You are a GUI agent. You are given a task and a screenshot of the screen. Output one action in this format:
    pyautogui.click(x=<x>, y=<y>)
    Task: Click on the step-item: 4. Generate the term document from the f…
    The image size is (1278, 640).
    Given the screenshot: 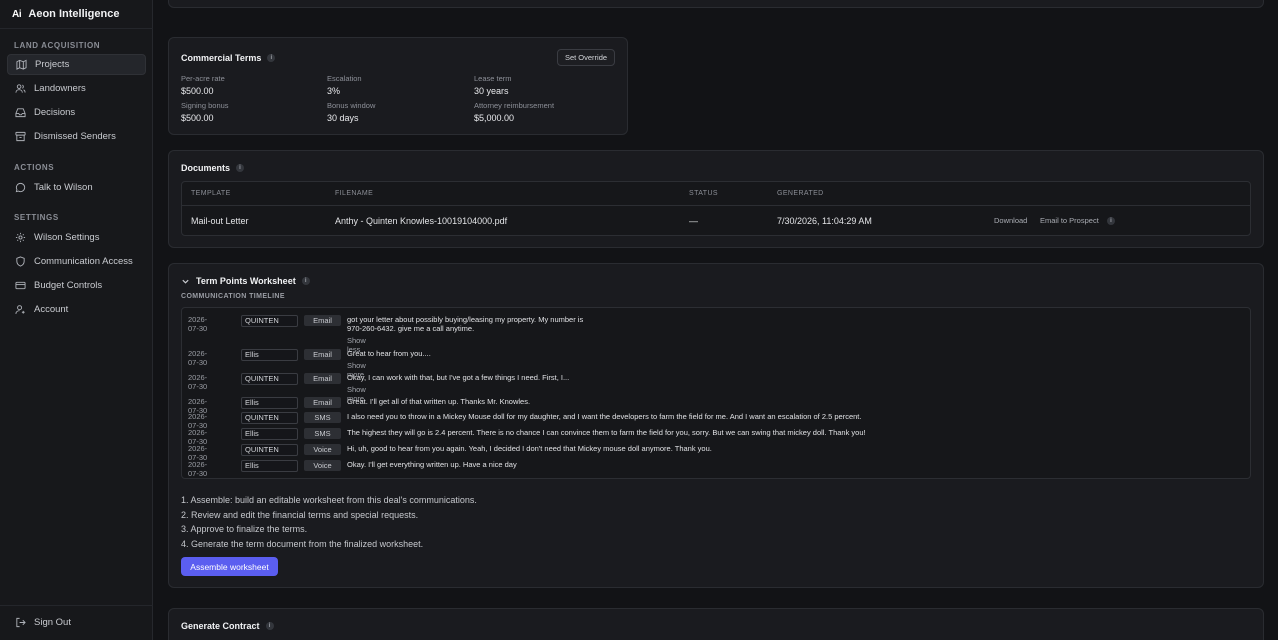 What is the action you would take?
    pyautogui.click(x=302, y=543)
    